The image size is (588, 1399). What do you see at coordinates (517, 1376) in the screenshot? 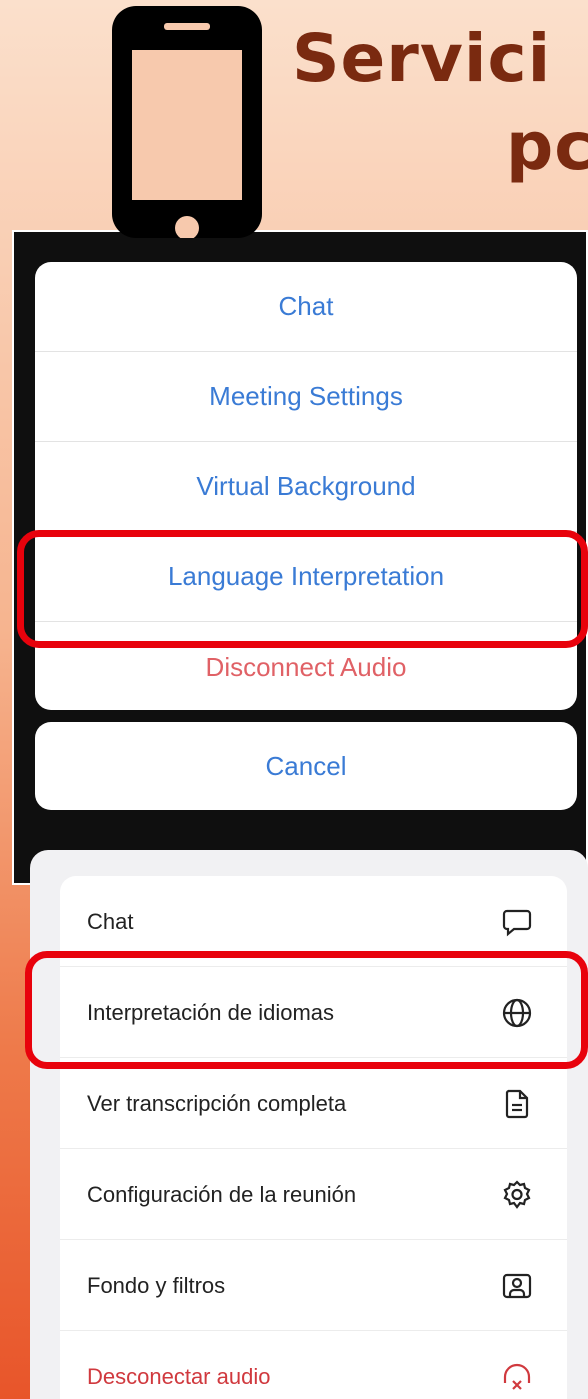
I see `headphones-disconnect-icon` at bounding box center [517, 1376].